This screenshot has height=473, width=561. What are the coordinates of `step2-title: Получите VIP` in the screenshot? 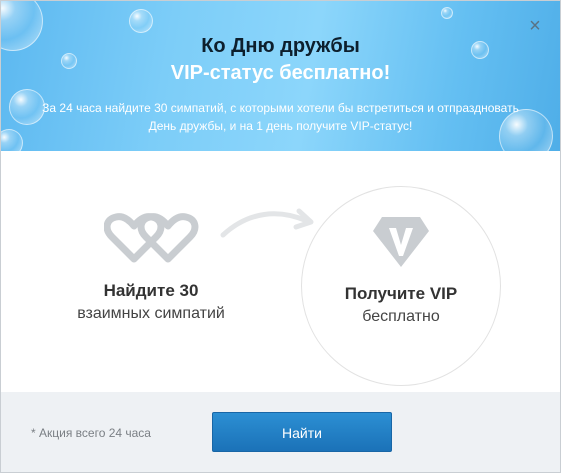 It's located at (401, 293).